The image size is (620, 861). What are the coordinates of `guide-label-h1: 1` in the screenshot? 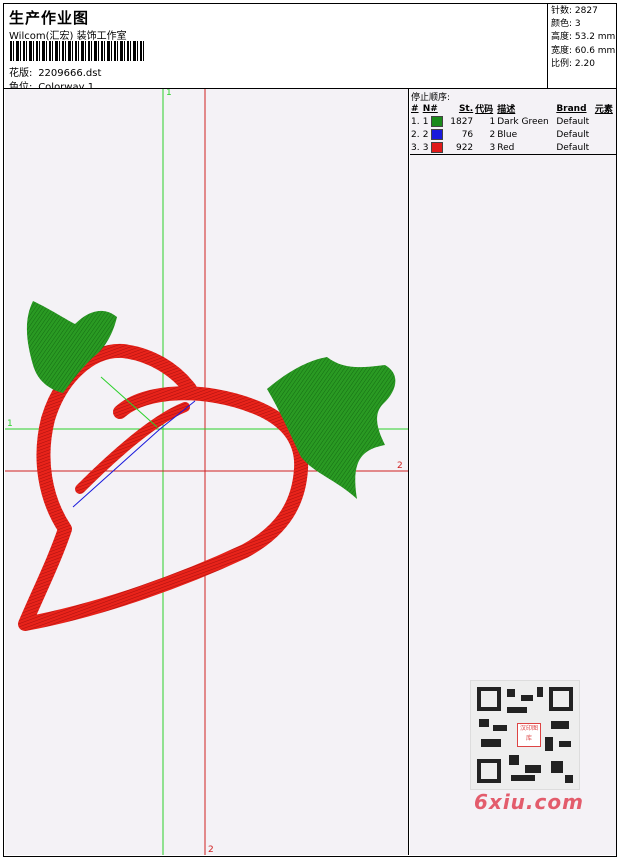 It's located at (10, 424).